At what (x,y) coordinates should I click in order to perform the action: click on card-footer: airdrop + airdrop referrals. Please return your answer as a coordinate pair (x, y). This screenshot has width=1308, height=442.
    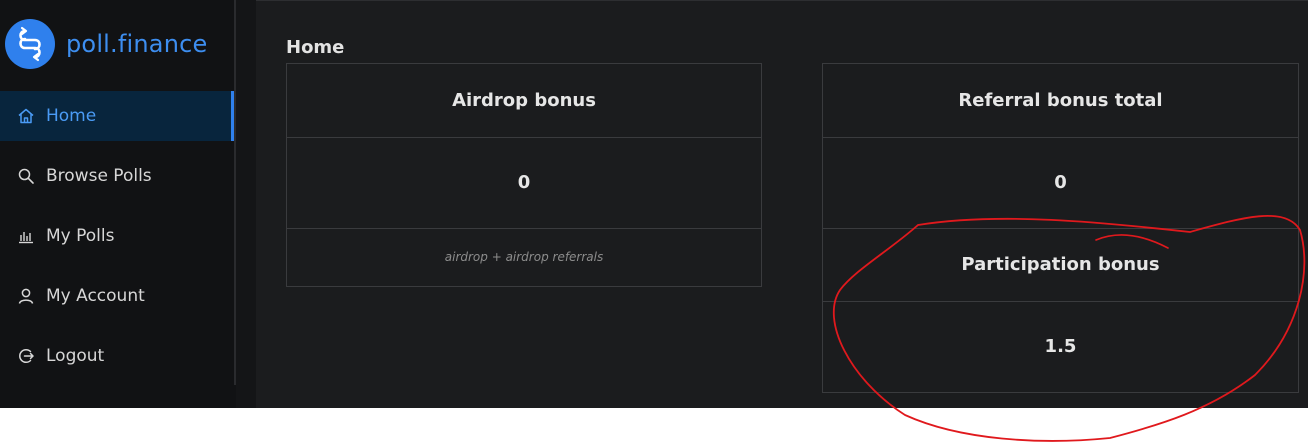
    Looking at the image, I should click on (524, 257).